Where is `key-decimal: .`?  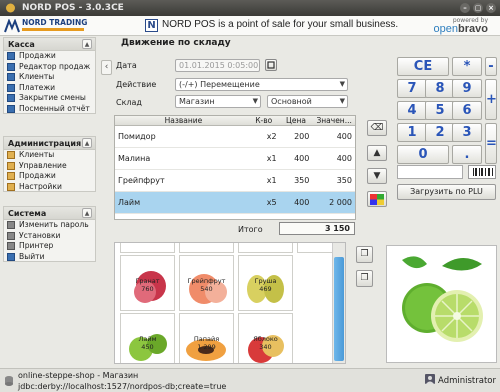
key-decimal: . is located at coordinates (467, 154).